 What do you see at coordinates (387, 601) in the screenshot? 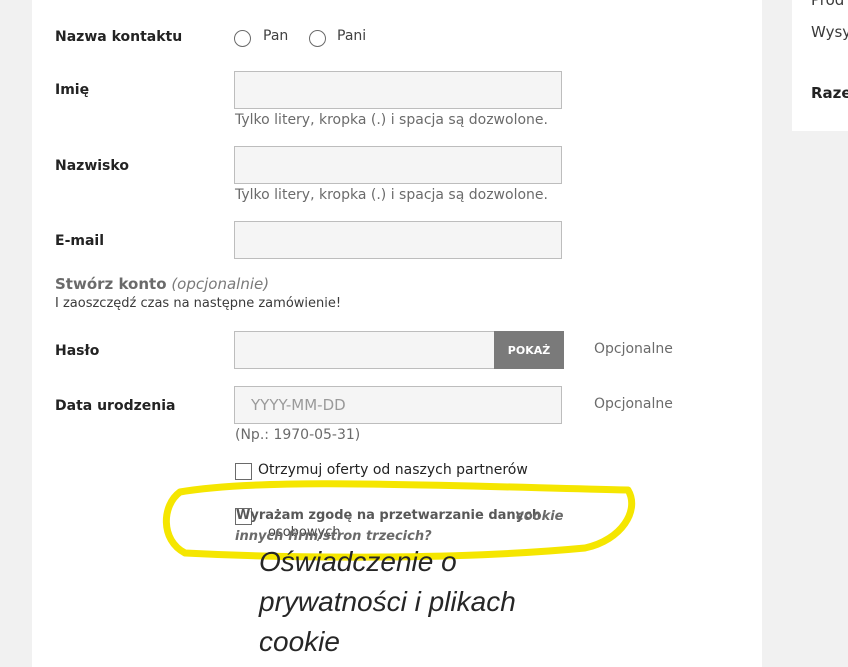
I see `privacy-title-line2: prywatności i plikach` at bounding box center [387, 601].